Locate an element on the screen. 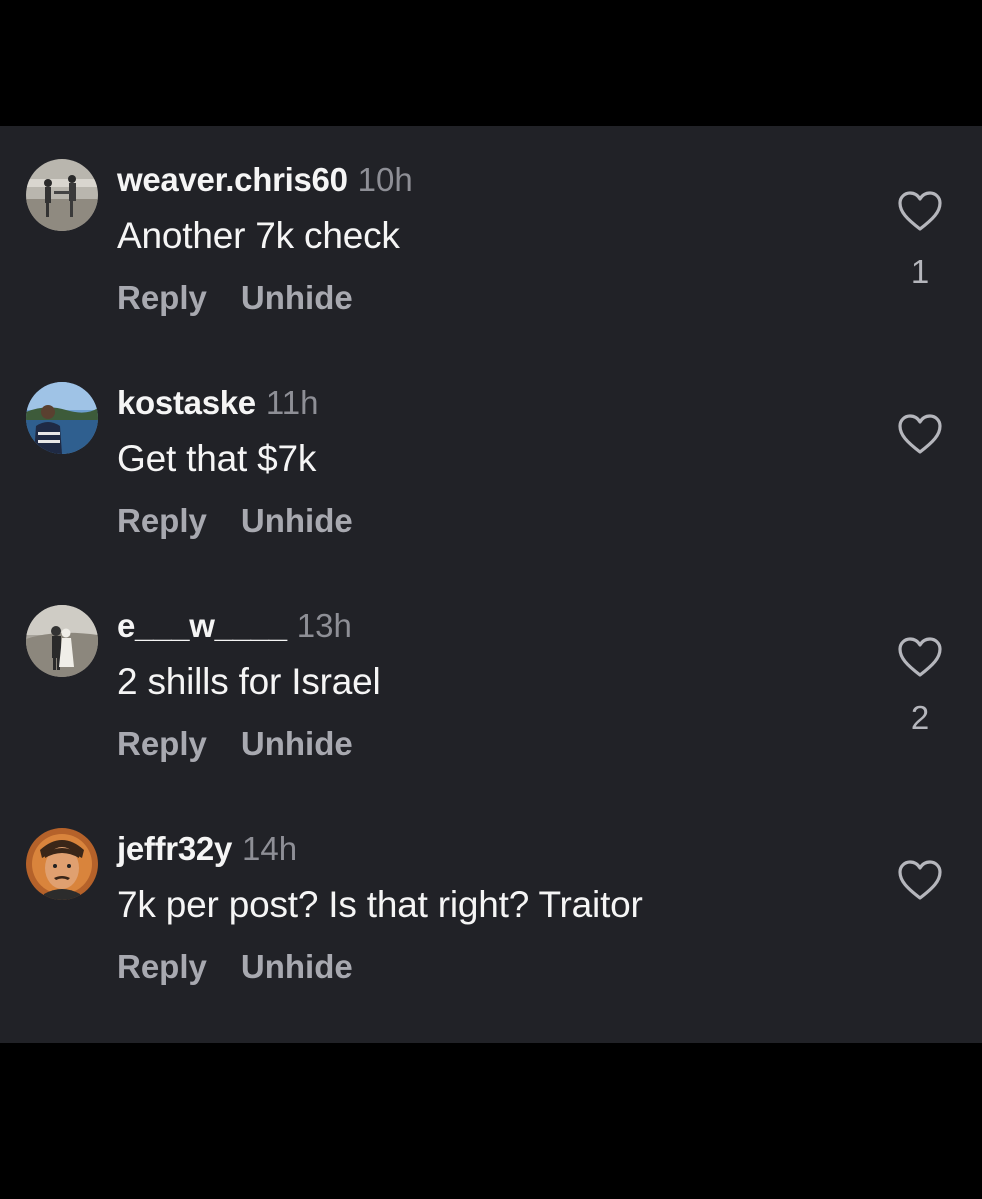 The image size is (982, 1199). timestamp: 13h is located at coordinates (324, 625).